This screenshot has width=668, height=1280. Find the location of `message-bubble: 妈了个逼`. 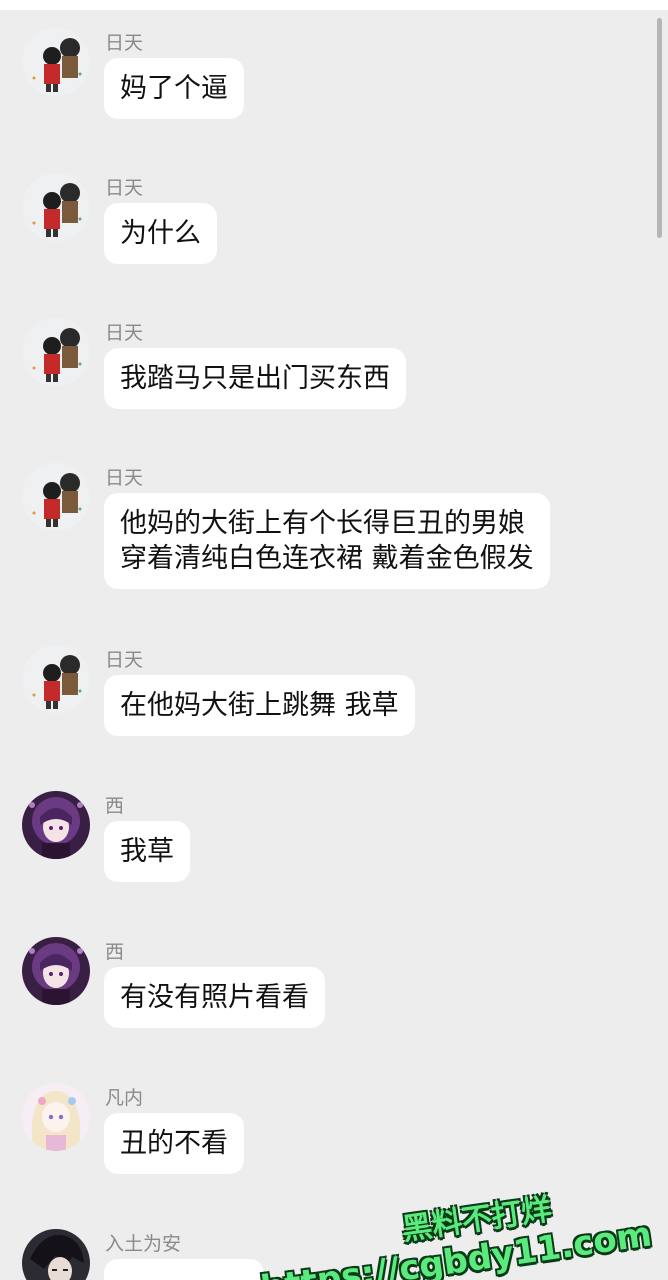

message-bubble: 妈了个逼 is located at coordinates (174, 88).